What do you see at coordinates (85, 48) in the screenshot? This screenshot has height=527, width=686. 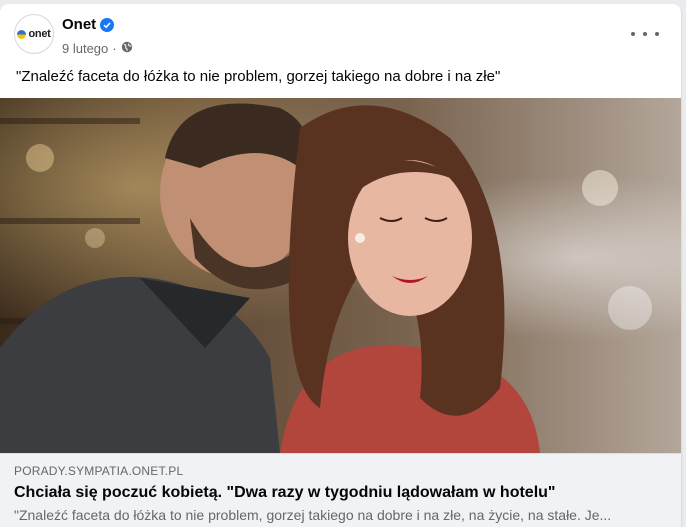 I see `post-date-link: 9 lutego` at bounding box center [85, 48].